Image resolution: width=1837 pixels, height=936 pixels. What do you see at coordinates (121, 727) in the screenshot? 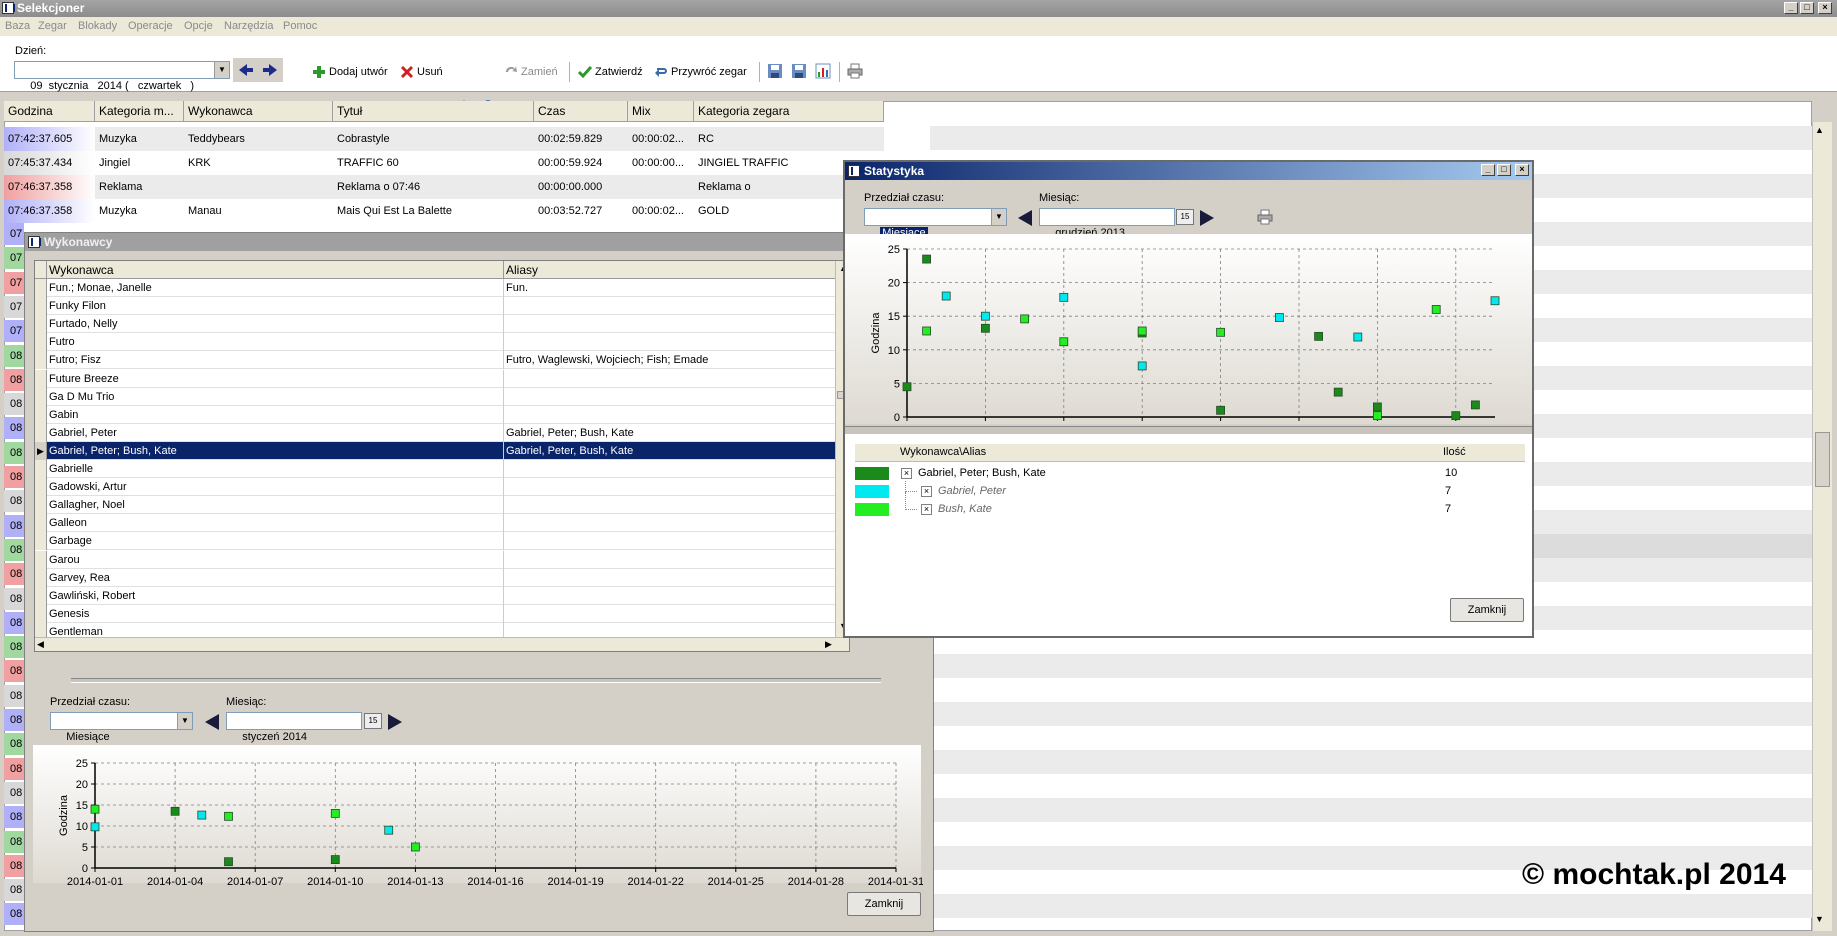
I see `range-select: Miesiące ▼` at bounding box center [121, 727].